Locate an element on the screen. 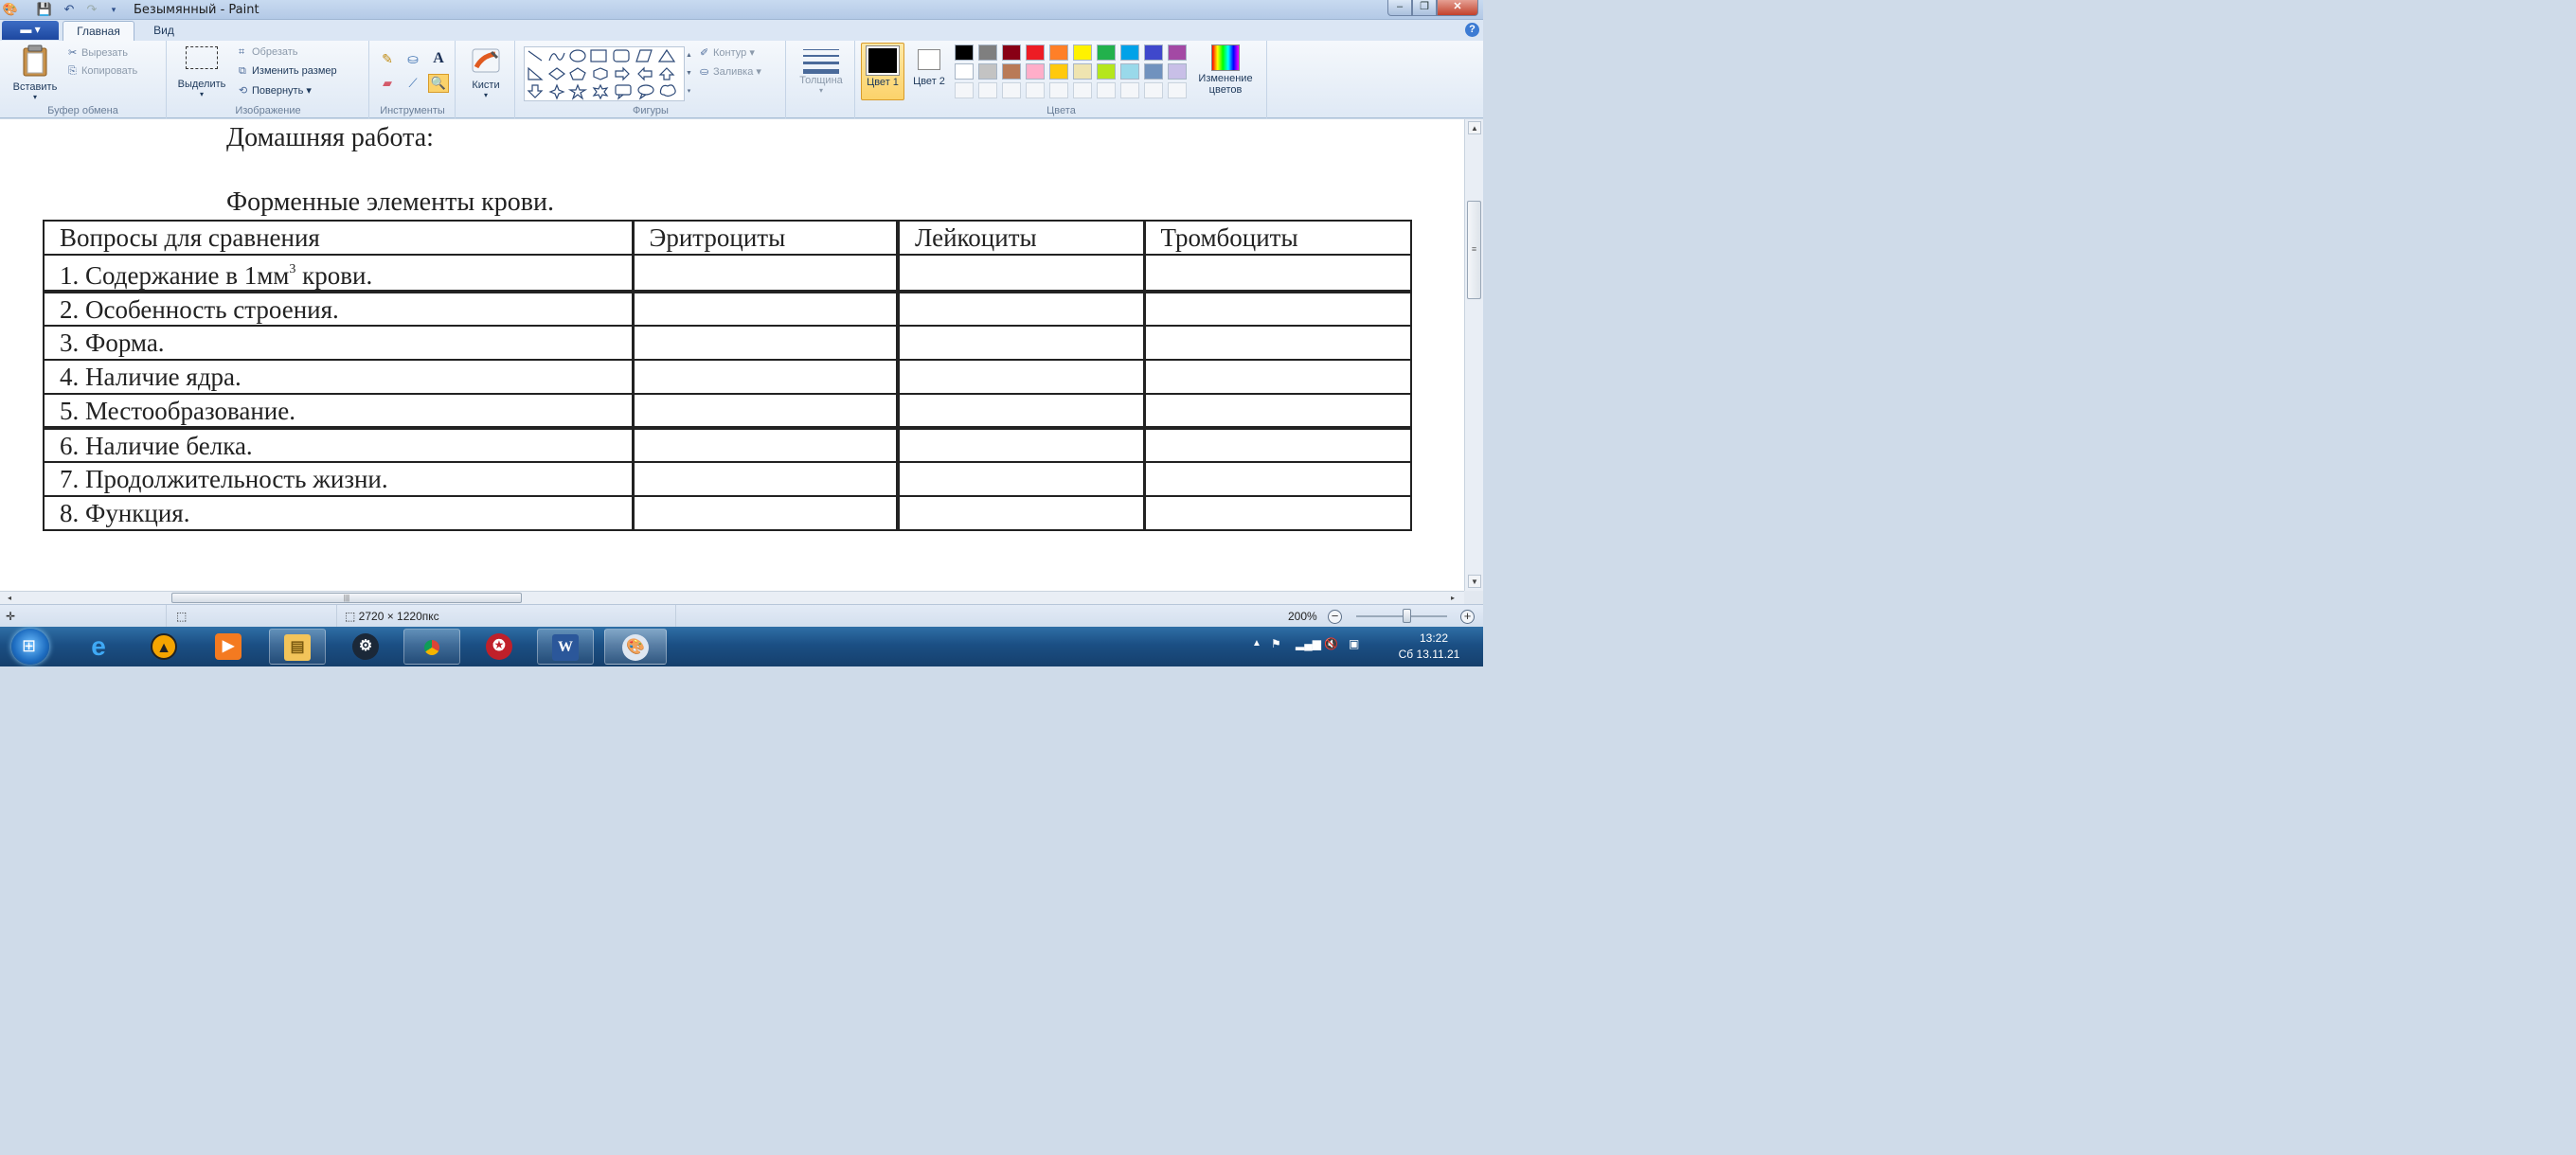 The image size is (2576, 1155). resize-button: ⧉ Изменить размер is located at coordinates (288, 71).